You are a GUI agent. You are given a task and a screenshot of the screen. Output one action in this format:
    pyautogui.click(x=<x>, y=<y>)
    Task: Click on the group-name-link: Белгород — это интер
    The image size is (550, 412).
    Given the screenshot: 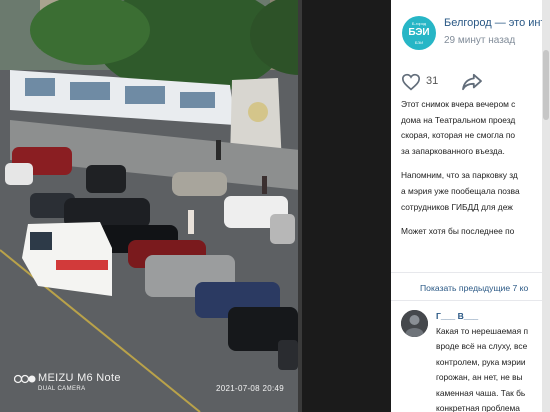 What is the action you would take?
    pyautogui.click(x=497, y=23)
    